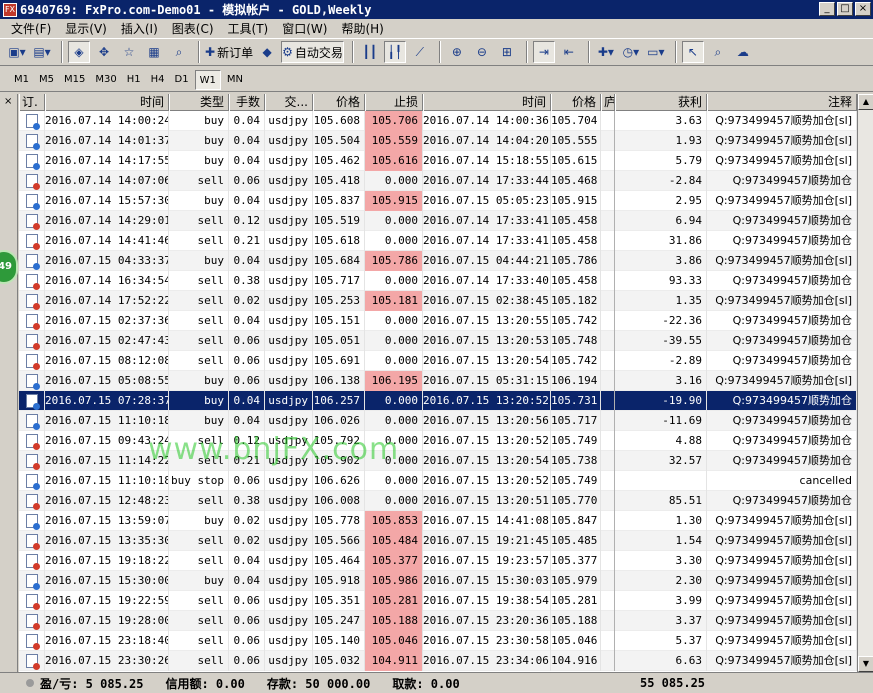 This screenshot has height=693, width=873. I want to click on profiles-button: ▤▾, so click(42, 52).